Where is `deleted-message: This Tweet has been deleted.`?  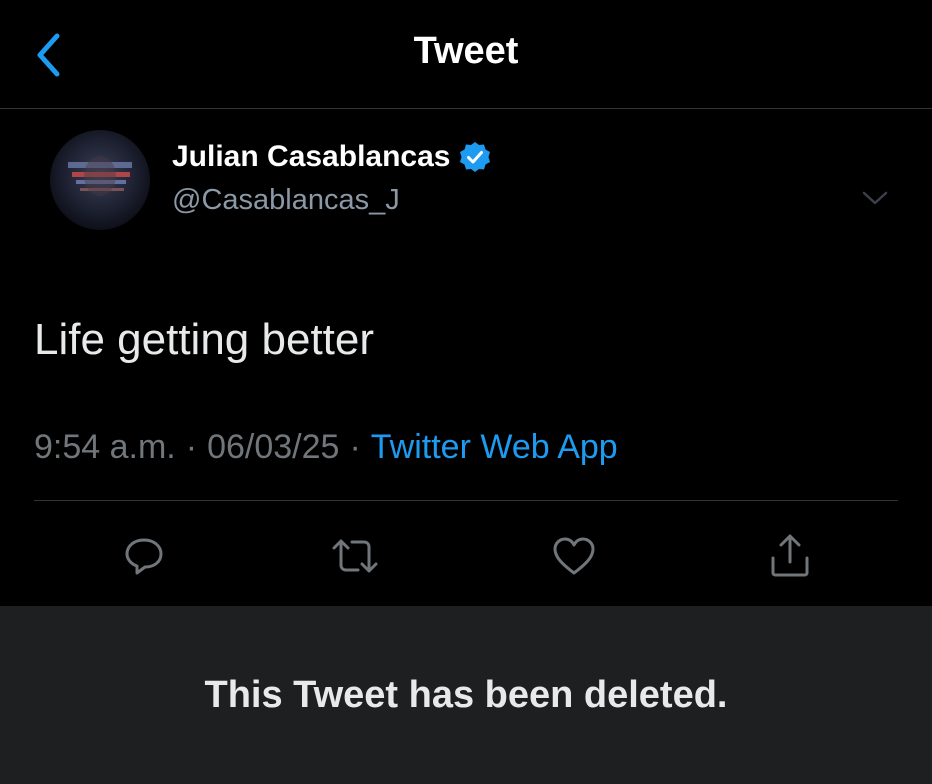 deleted-message: This Tweet has been deleted. is located at coordinates (466, 694).